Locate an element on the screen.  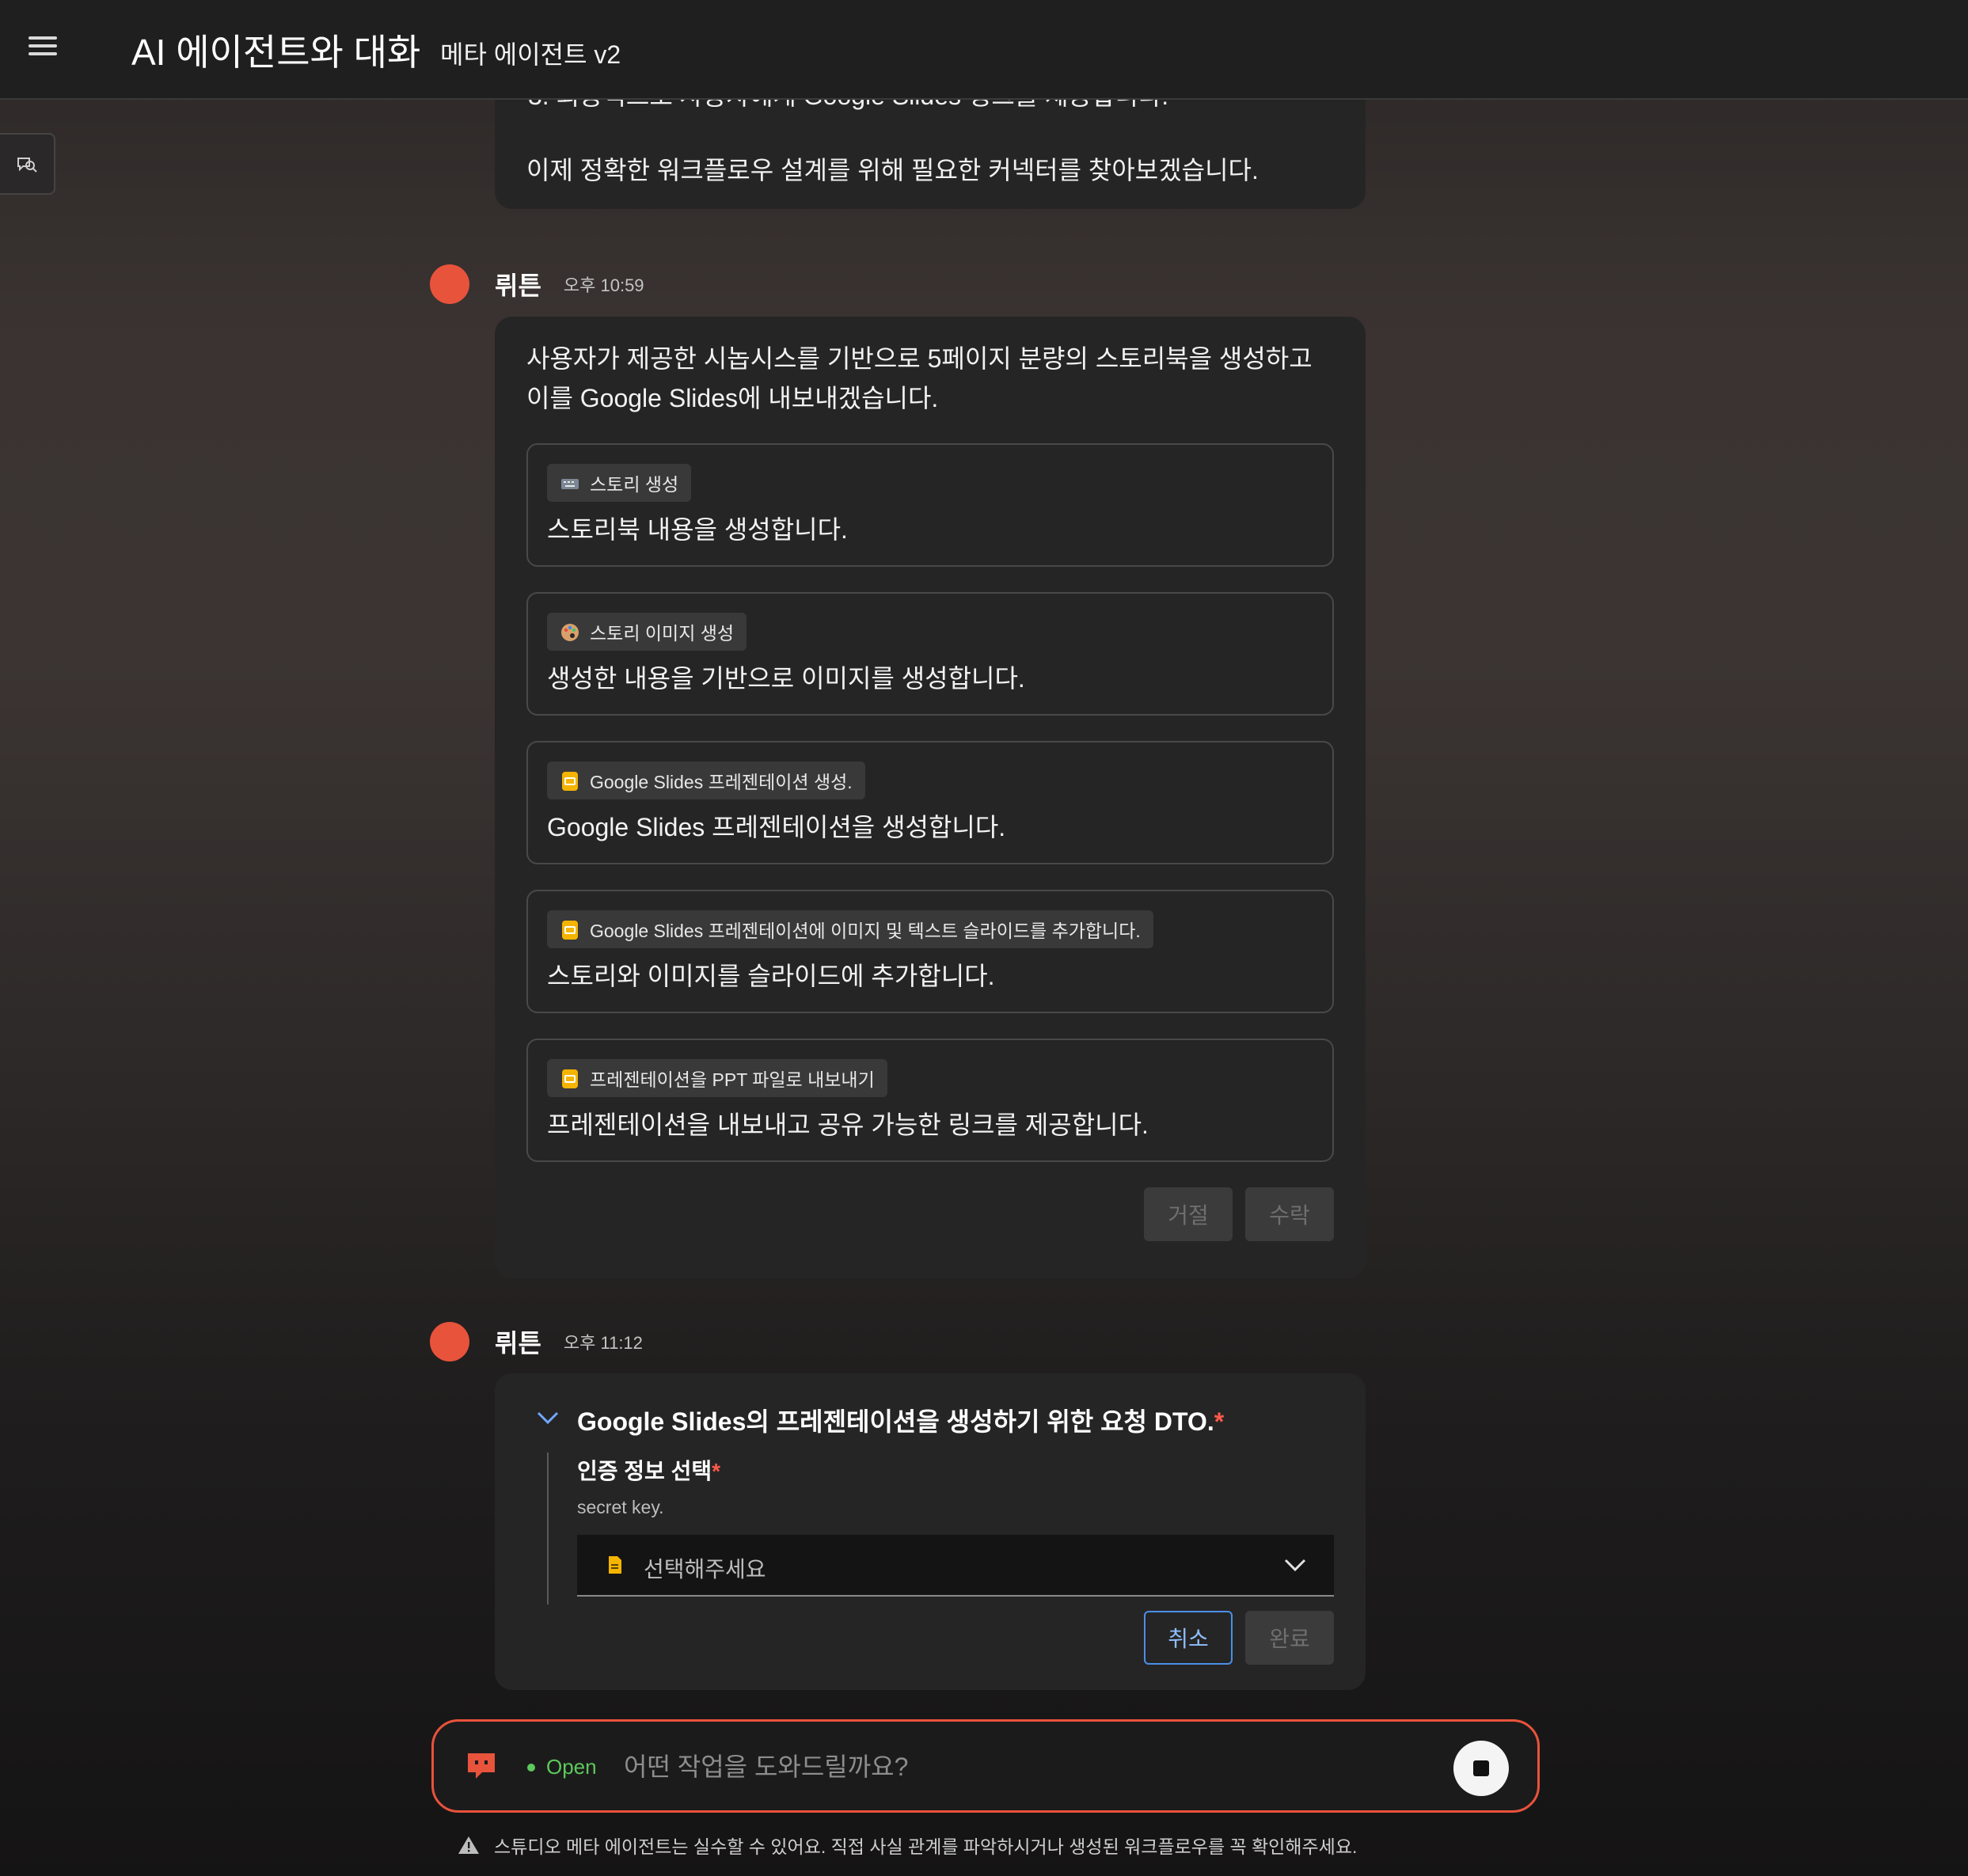
stop-icon is located at coordinates (1481, 1768).